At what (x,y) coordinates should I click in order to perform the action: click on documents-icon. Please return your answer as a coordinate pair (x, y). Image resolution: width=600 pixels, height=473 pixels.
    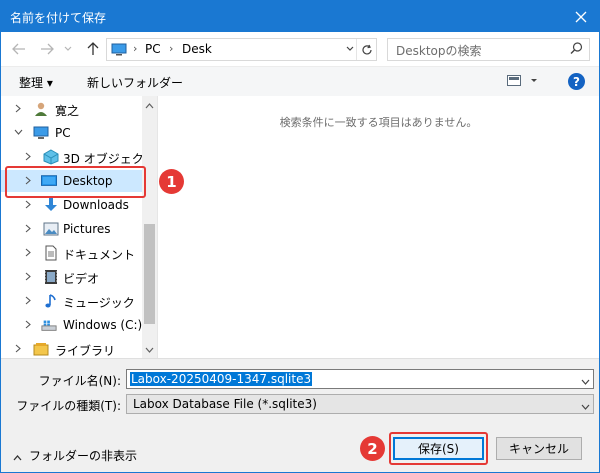
    Looking at the image, I should click on (51, 253).